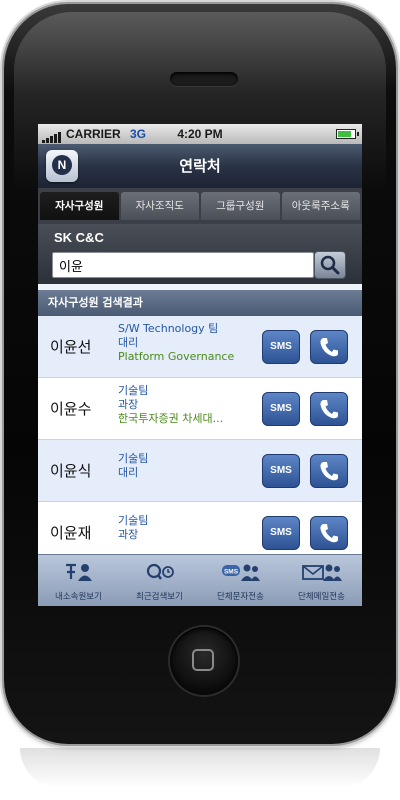 The height and width of the screenshot is (800, 400). What do you see at coordinates (230, 572) in the screenshot?
I see `svg-text: SMS` at bounding box center [230, 572].